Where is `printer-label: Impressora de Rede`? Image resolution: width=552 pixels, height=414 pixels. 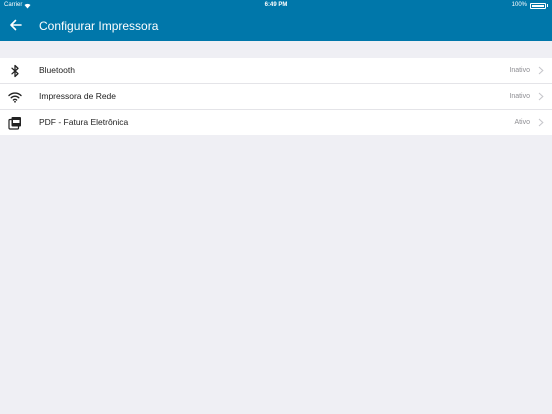
printer-label: Impressora de Rede is located at coordinates (78, 96).